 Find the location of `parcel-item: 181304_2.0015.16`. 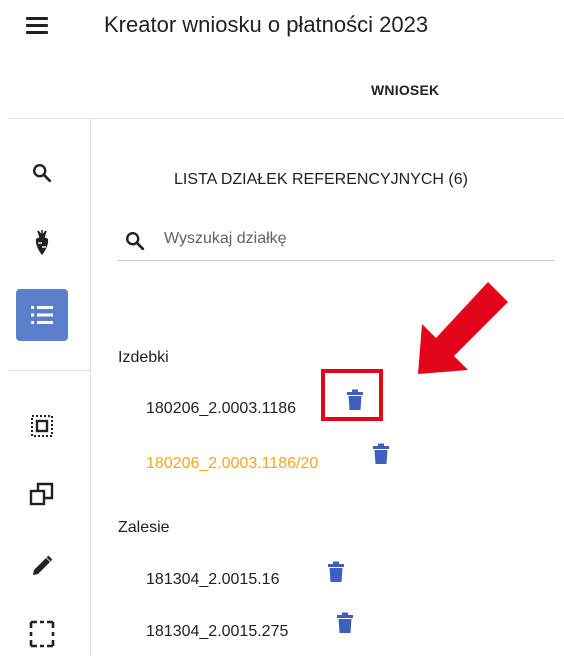

parcel-item: 181304_2.0015.16 is located at coordinates (212, 580).